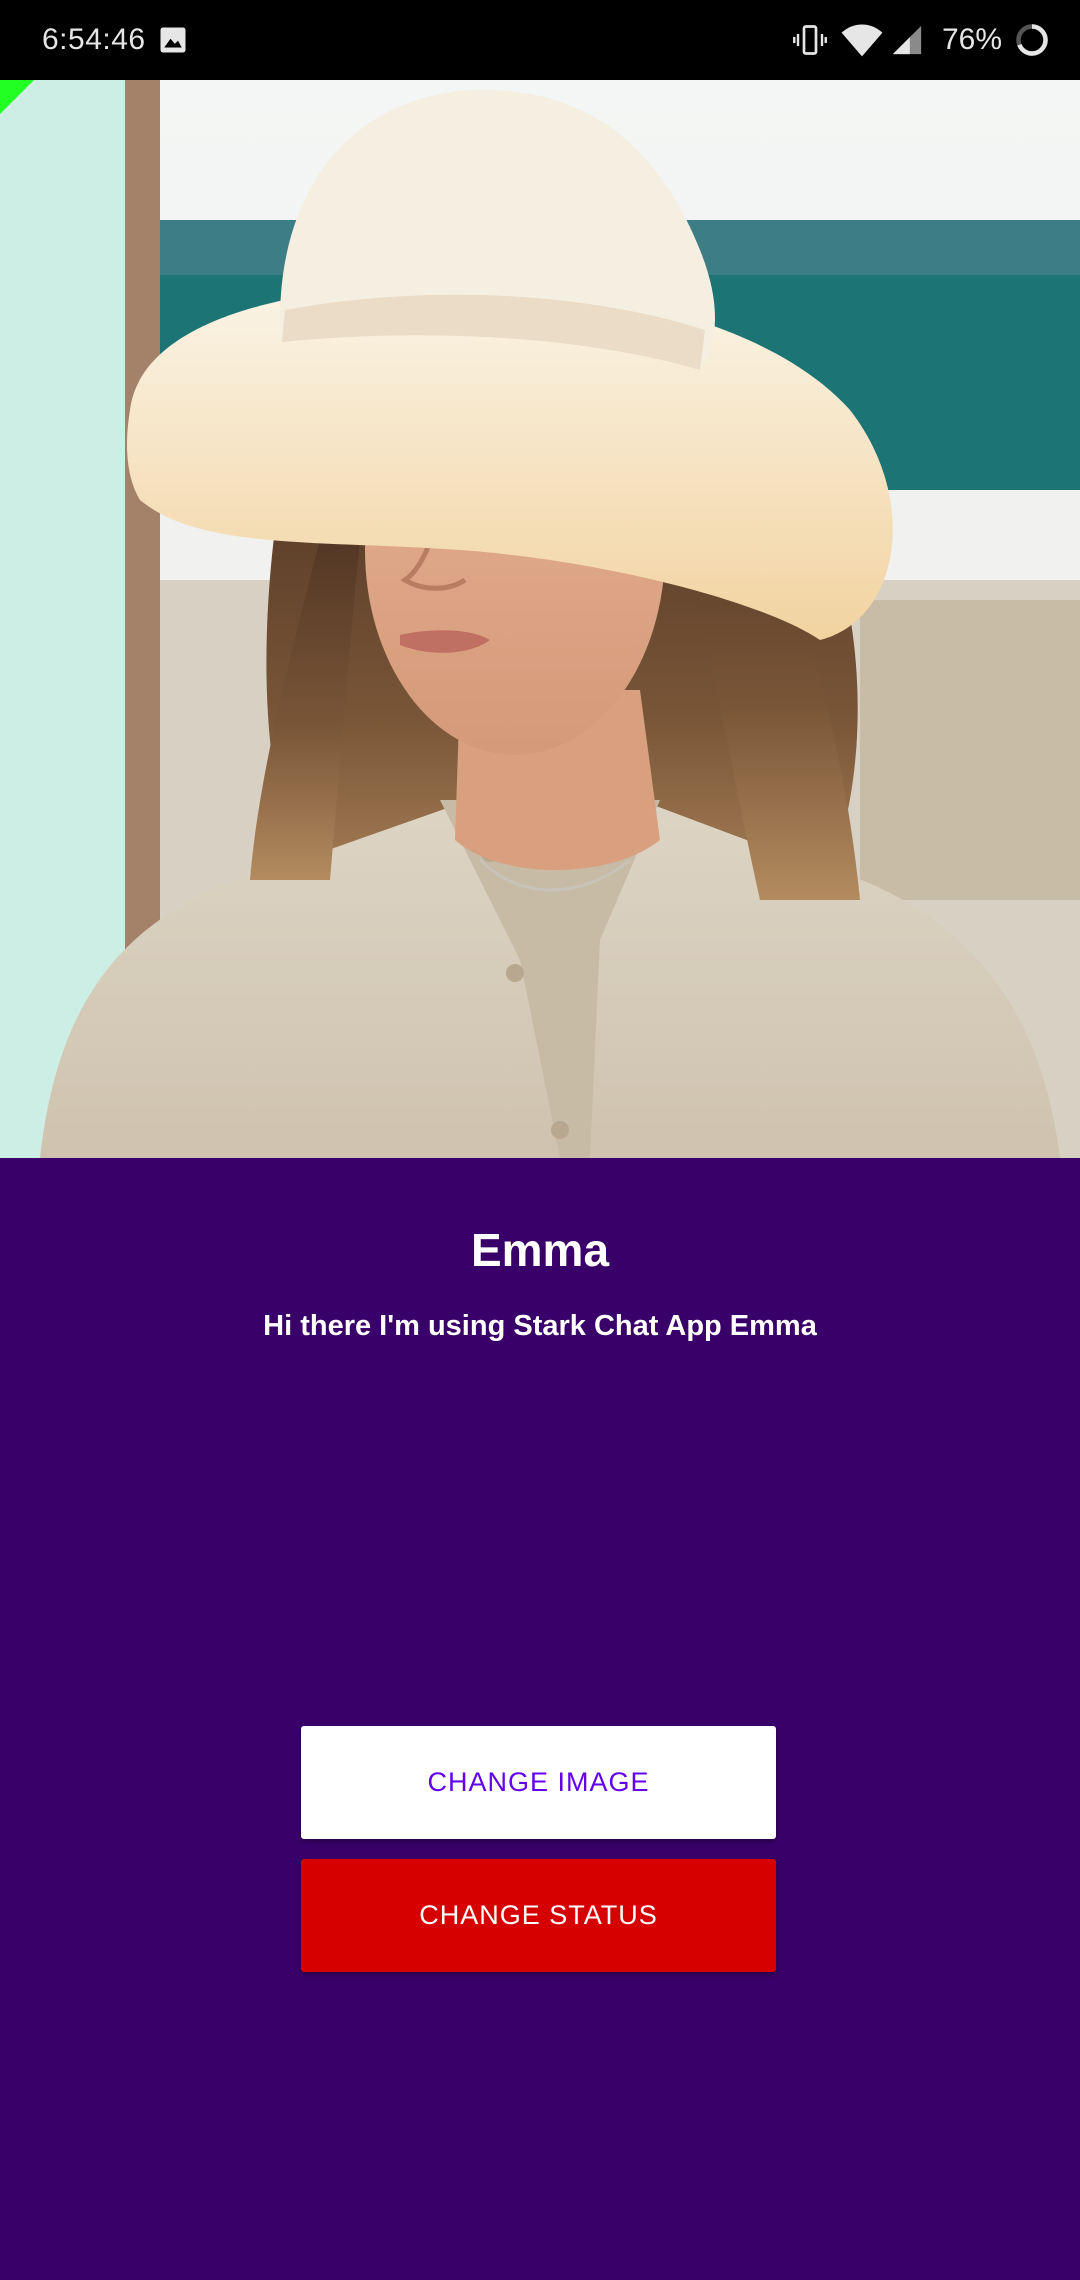 The width and height of the screenshot is (1080, 2280). What do you see at coordinates (538, 1915) in the screenshot?
I see `change-status-button: CHANGE STATUS` at bounding box center [538, 1915].